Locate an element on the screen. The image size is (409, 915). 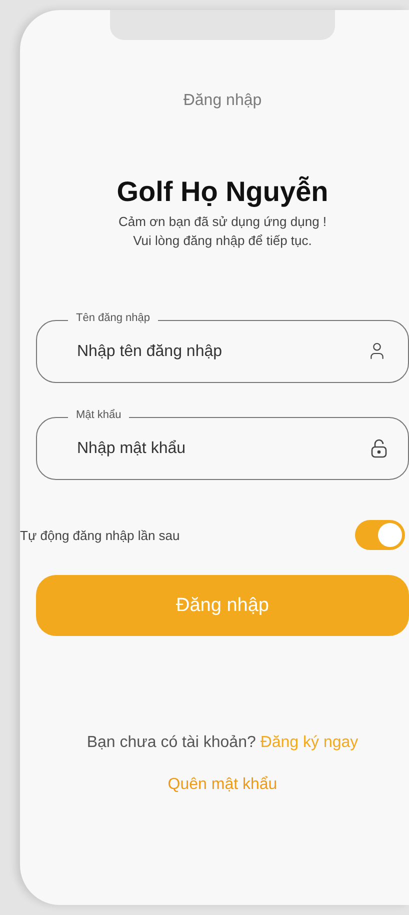
app-name: Golf Họ Nguyễn is located at coordinates (223, 192).